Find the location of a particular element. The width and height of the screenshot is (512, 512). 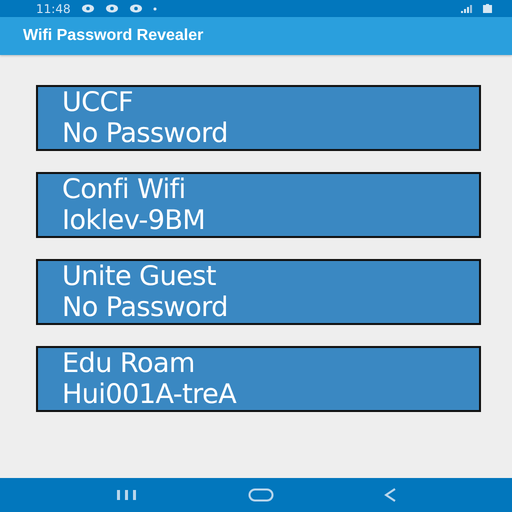

app-title: Wifi Password Revealer is located at coordinates (113, 36).